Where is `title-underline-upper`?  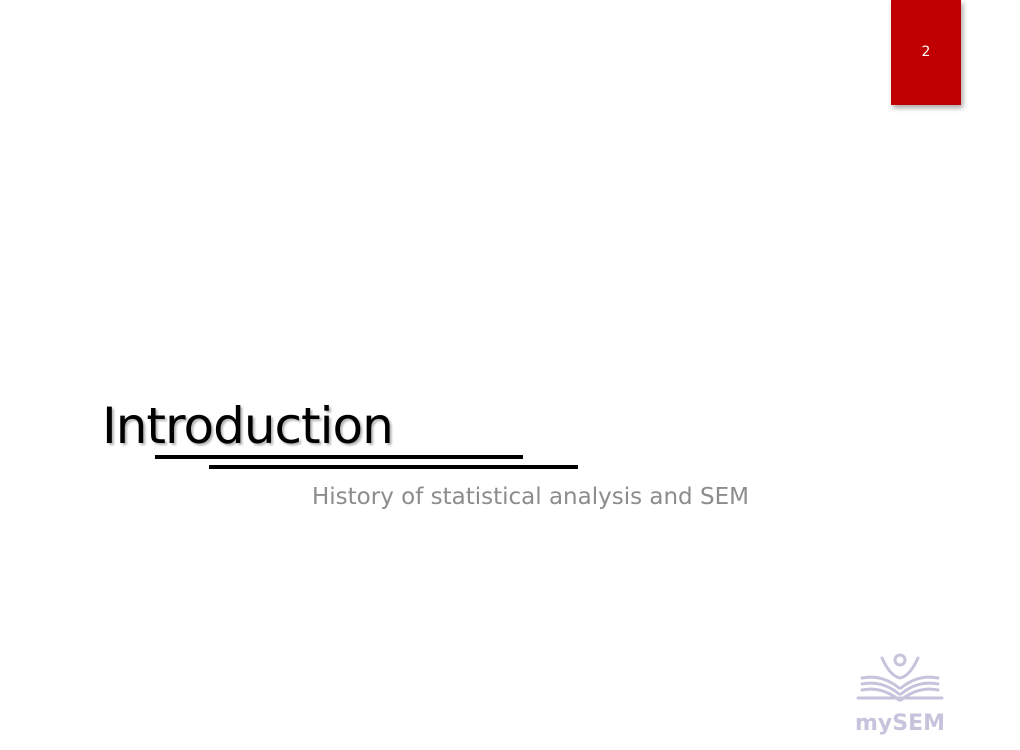 title-underline-upper is located at coordinates (339, 457).